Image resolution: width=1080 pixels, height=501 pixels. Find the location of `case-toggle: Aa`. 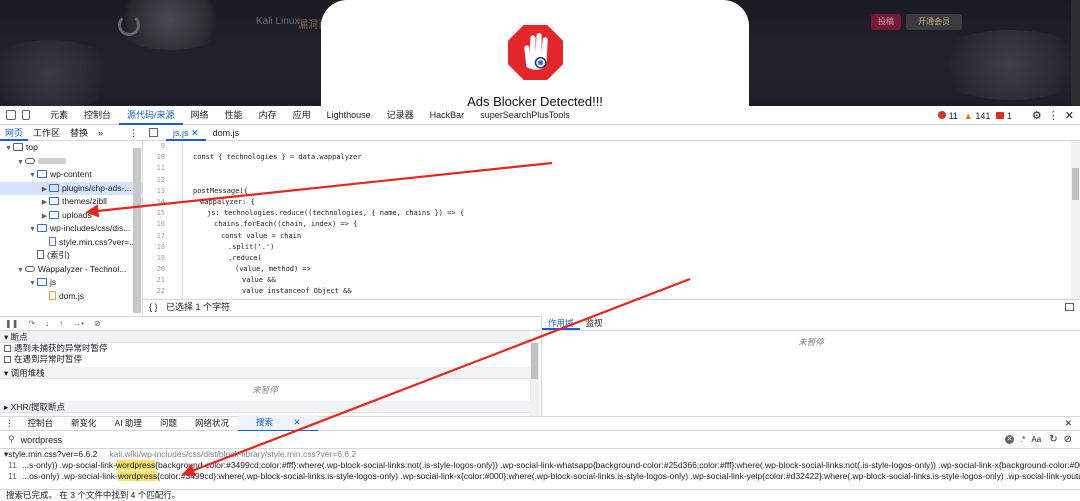

case-toggle: Aa is located at coordinates (1036, 439).